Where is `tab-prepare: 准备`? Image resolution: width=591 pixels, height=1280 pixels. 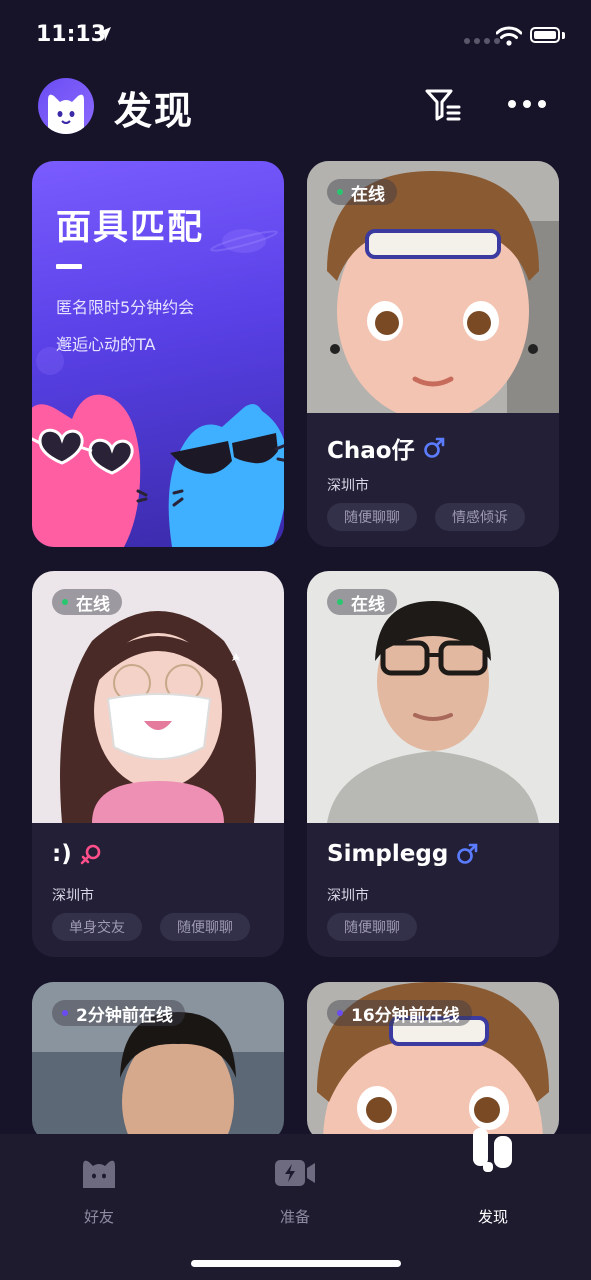 tab-prepare: 准备 is located at coordinates (295, 1193).